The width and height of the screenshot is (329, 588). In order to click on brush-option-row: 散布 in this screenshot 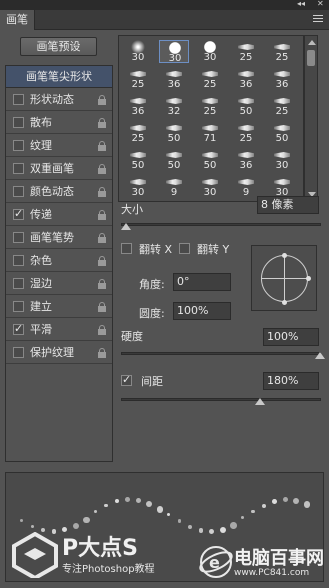, I will do `click(59, 123)`.